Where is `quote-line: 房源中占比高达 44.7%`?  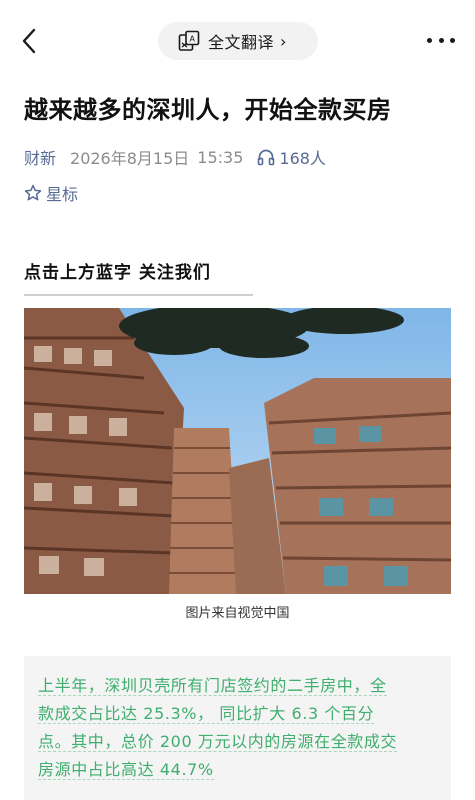
quote-line: 房源中占比高达 44.7% is located at coordinates (126, 770).